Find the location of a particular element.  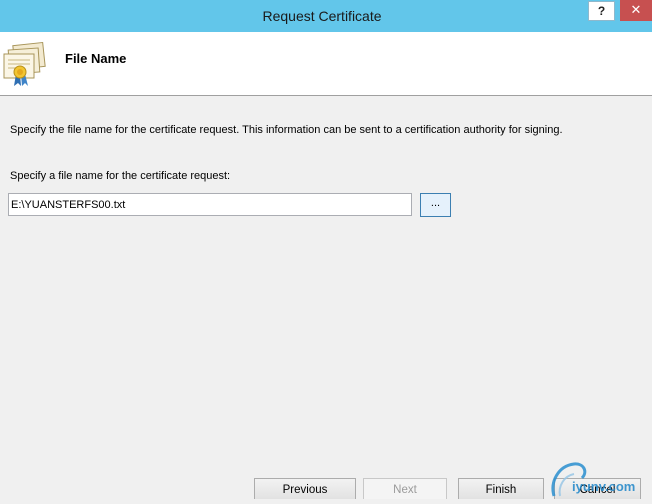

finish-button: Finish is located at coordinates (501, 488).